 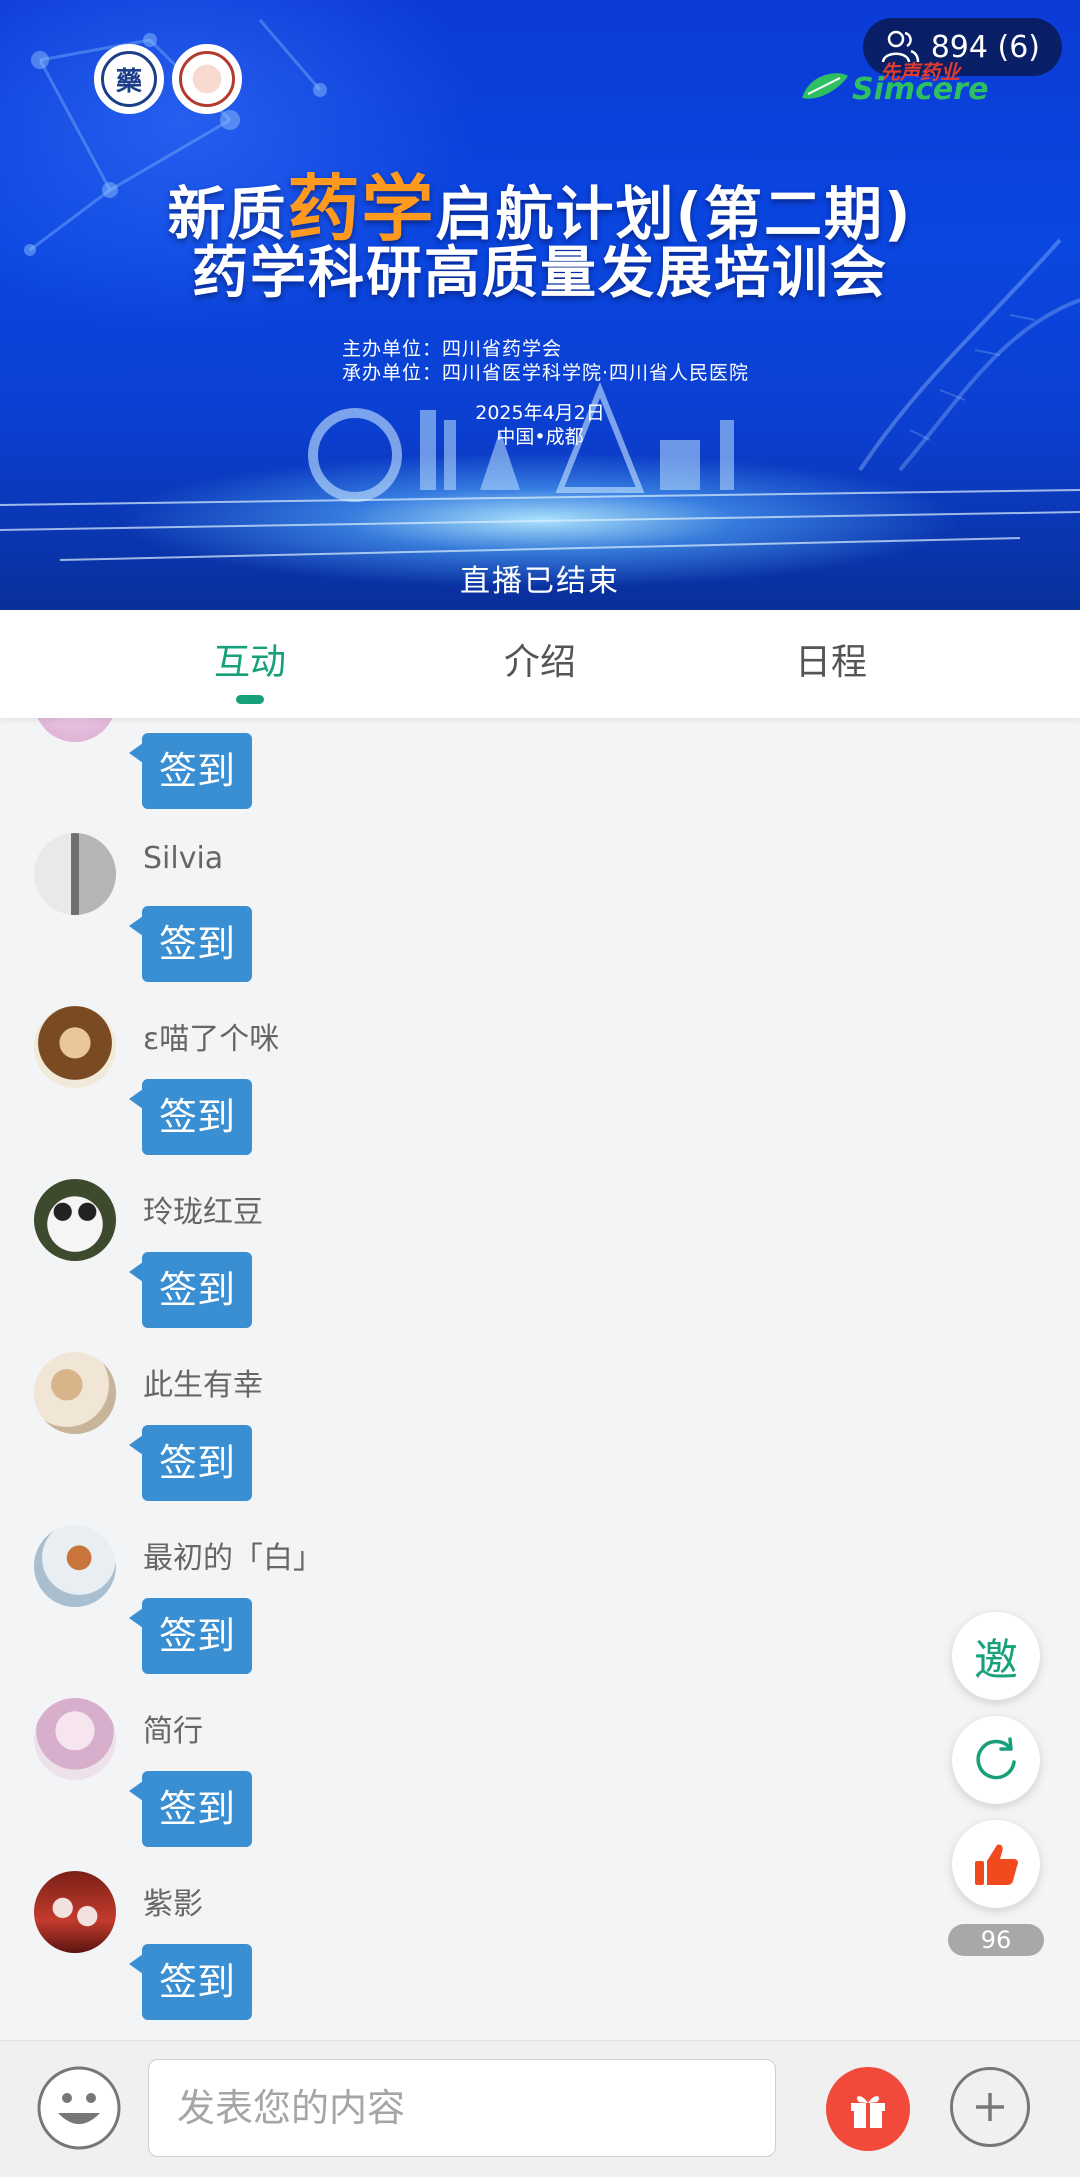 I want to click on tab-interact-label: 互动, so click(x=249, y=662).